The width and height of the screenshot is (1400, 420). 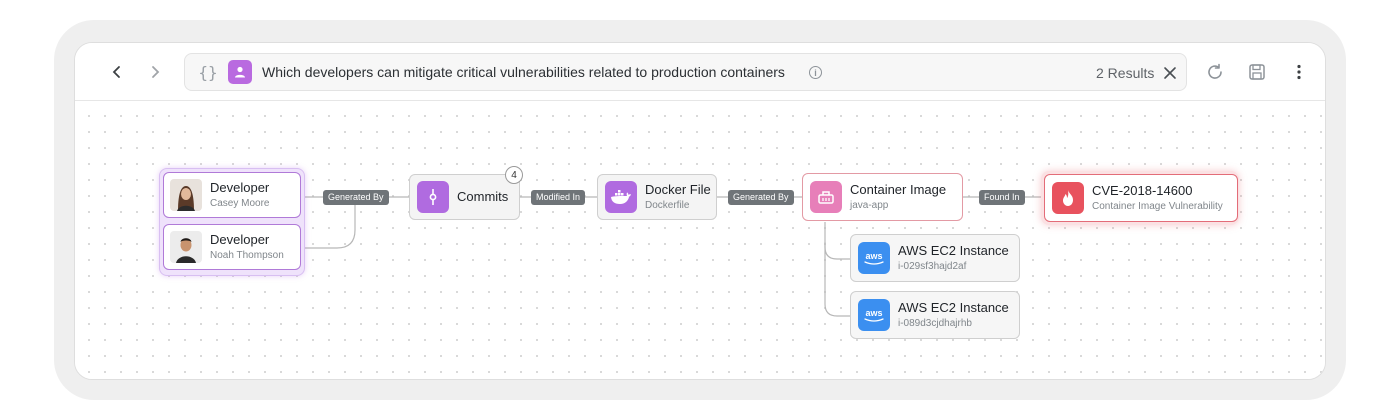 What do you see at coordinates (932, 266) in the screenshot?
I see `node-subtitle: i-029sf3hajd2af` at bounding box center [932, 266].